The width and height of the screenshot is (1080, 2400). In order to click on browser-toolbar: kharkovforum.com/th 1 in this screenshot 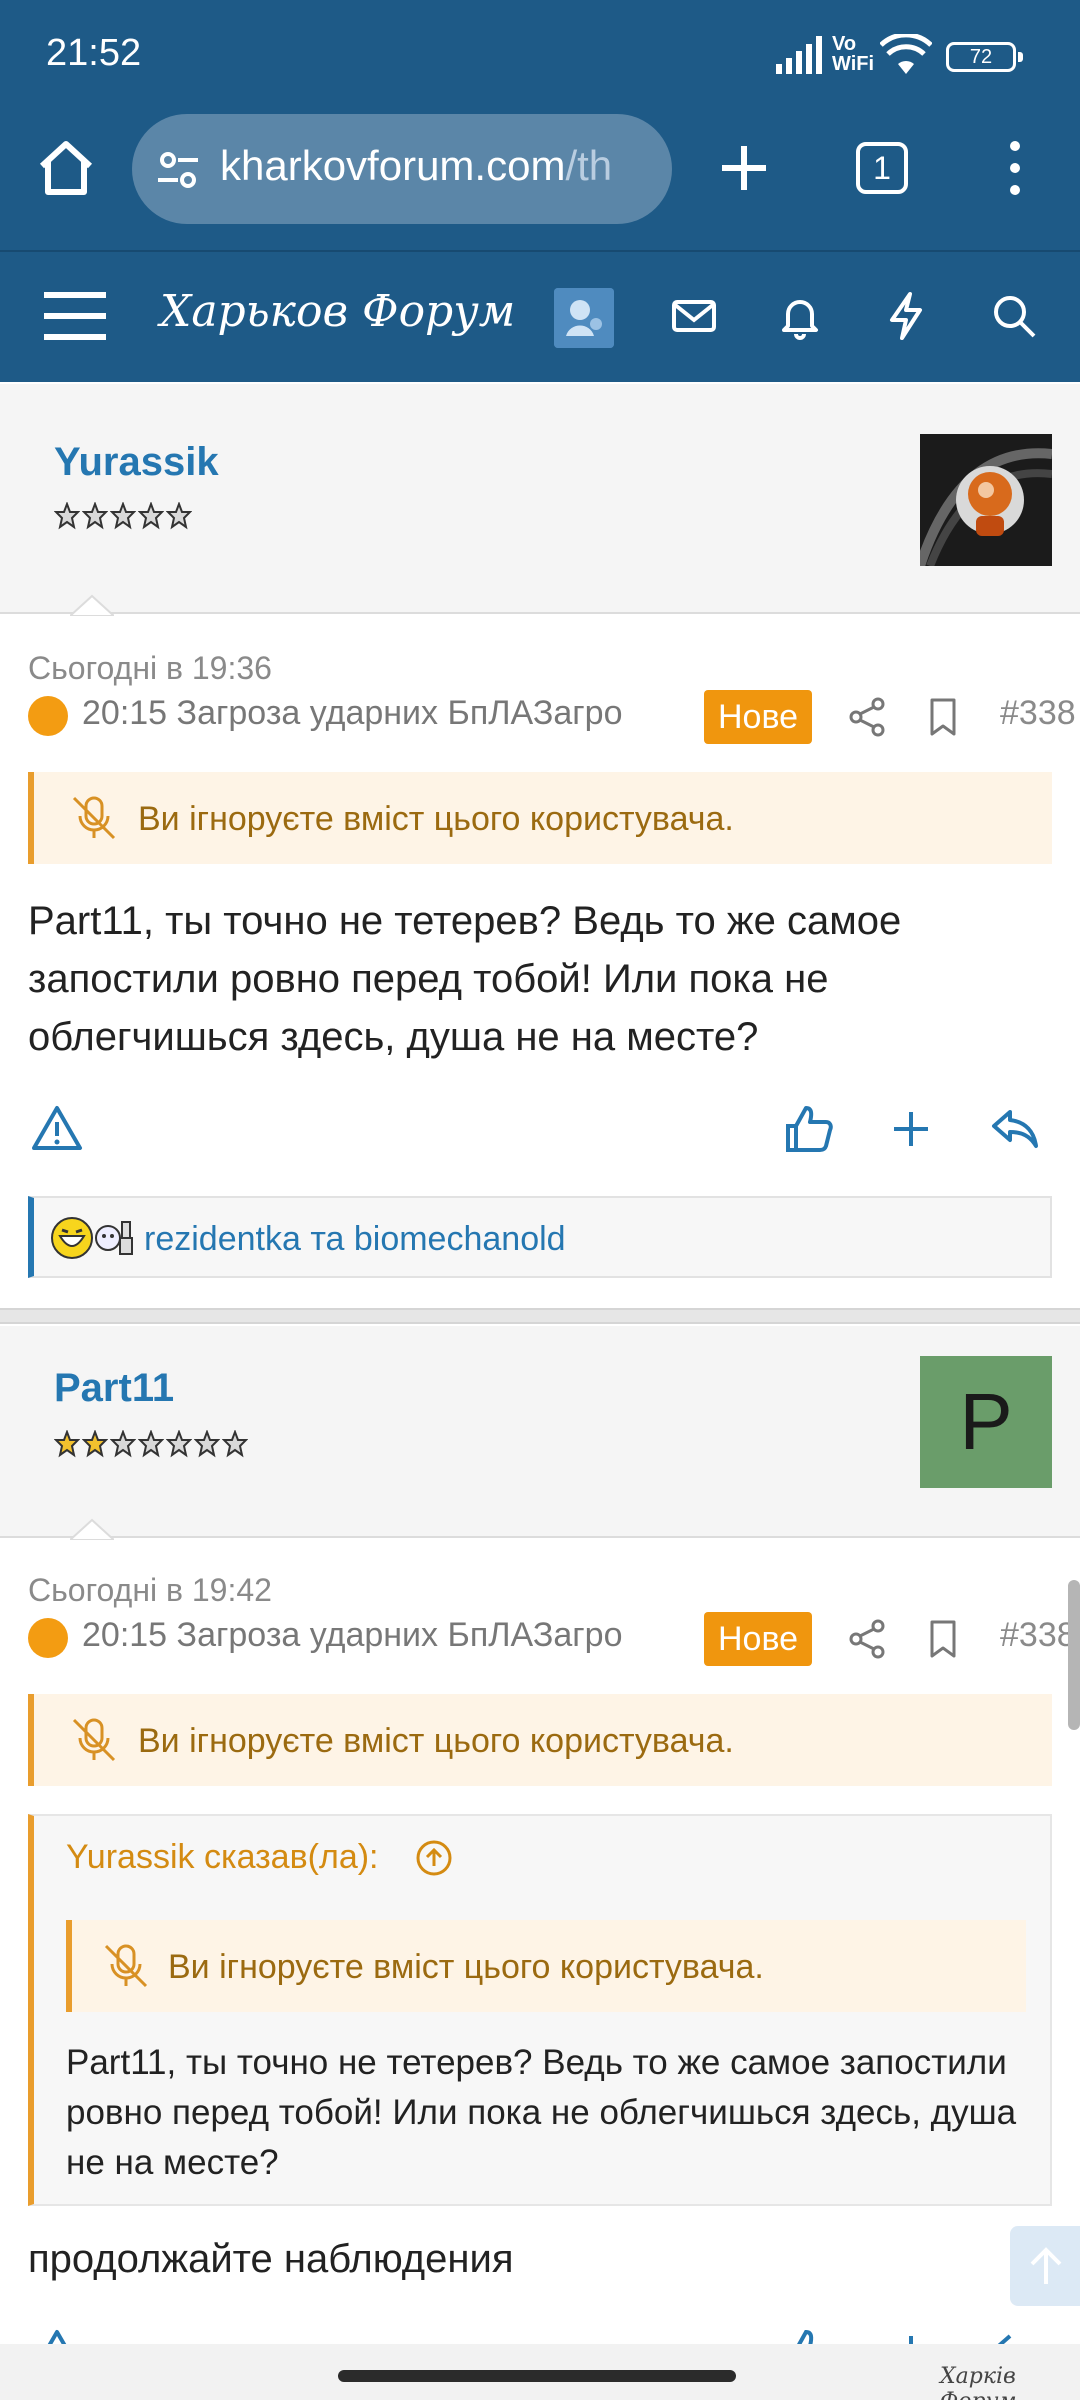, I will do `click(540, 181)`.